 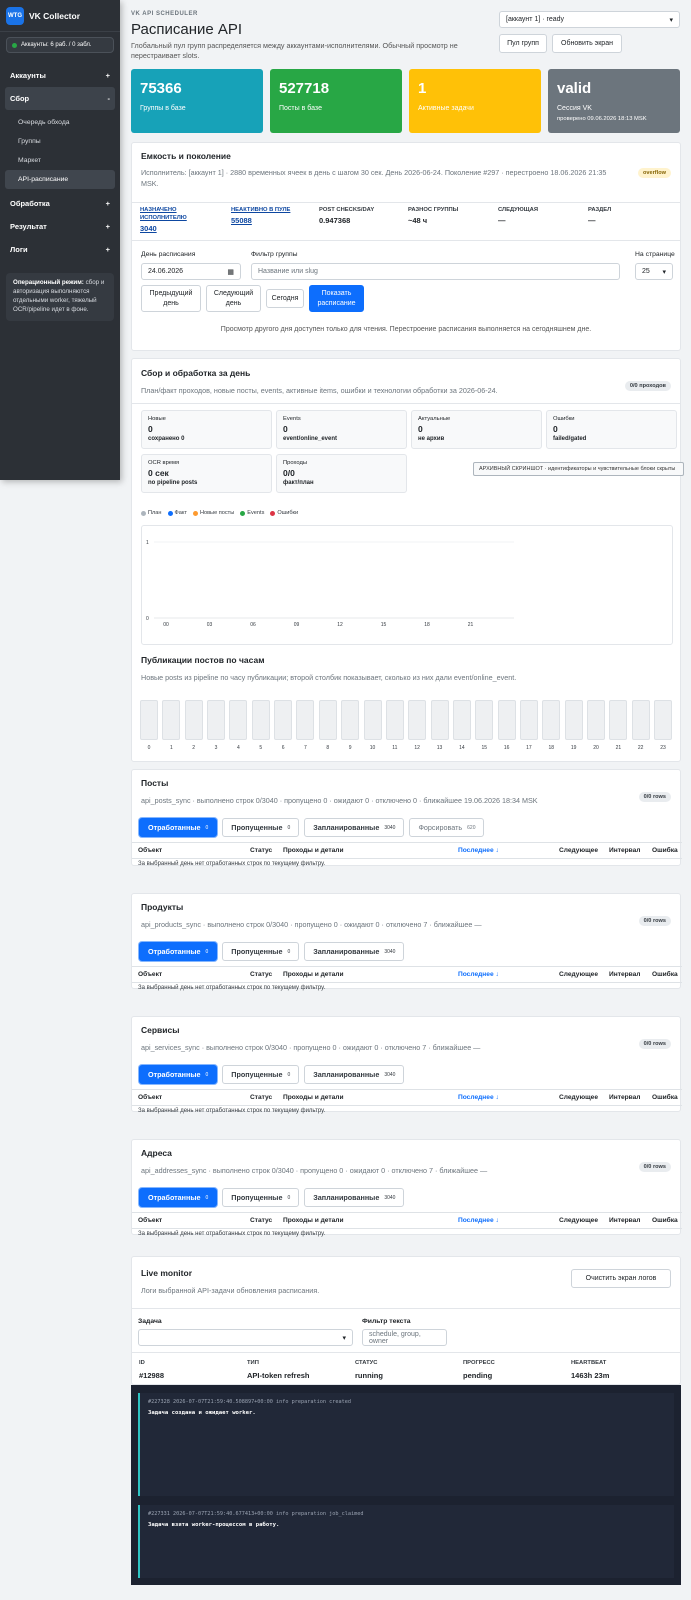 What do you see at coordinates (191, 271) in the screenshot?
I see `day-input: 24.06.2026 ▦` at bounding box center [191, 271].